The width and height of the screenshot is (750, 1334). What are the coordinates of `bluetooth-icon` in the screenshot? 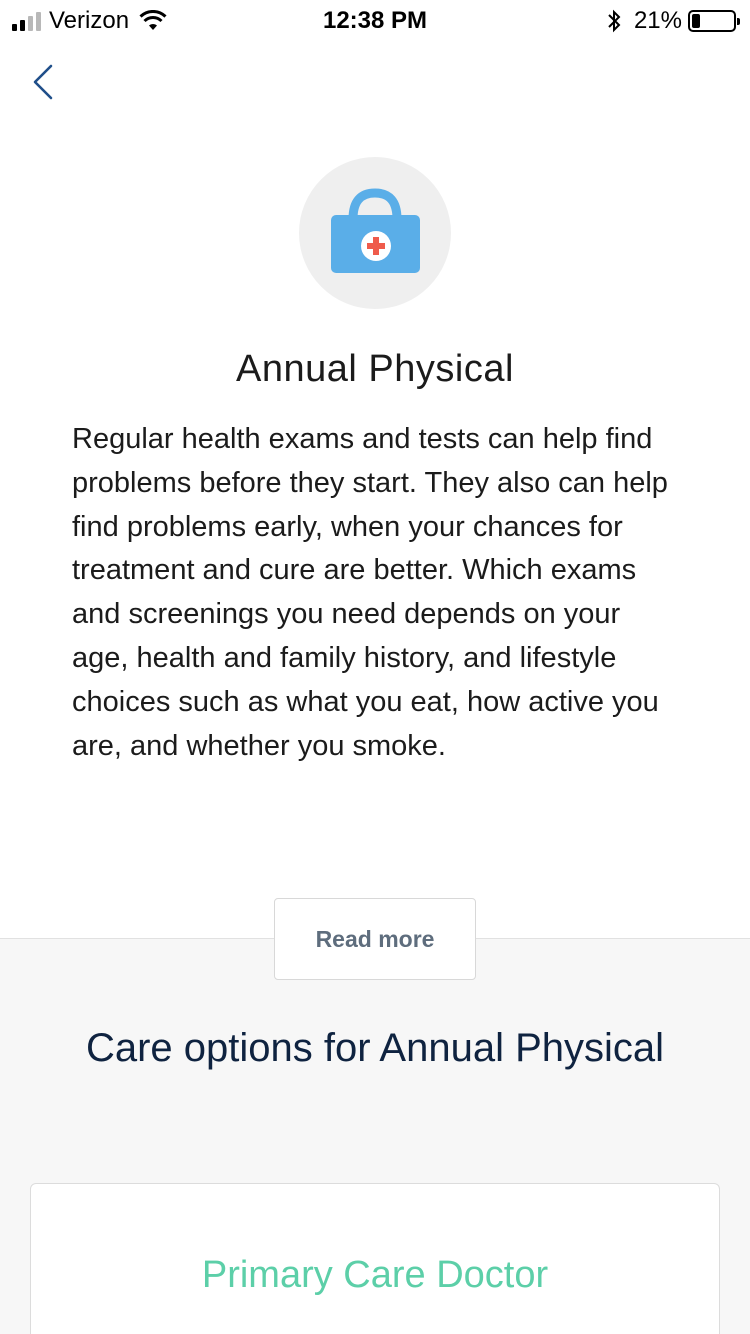 It's located at (614, 21).